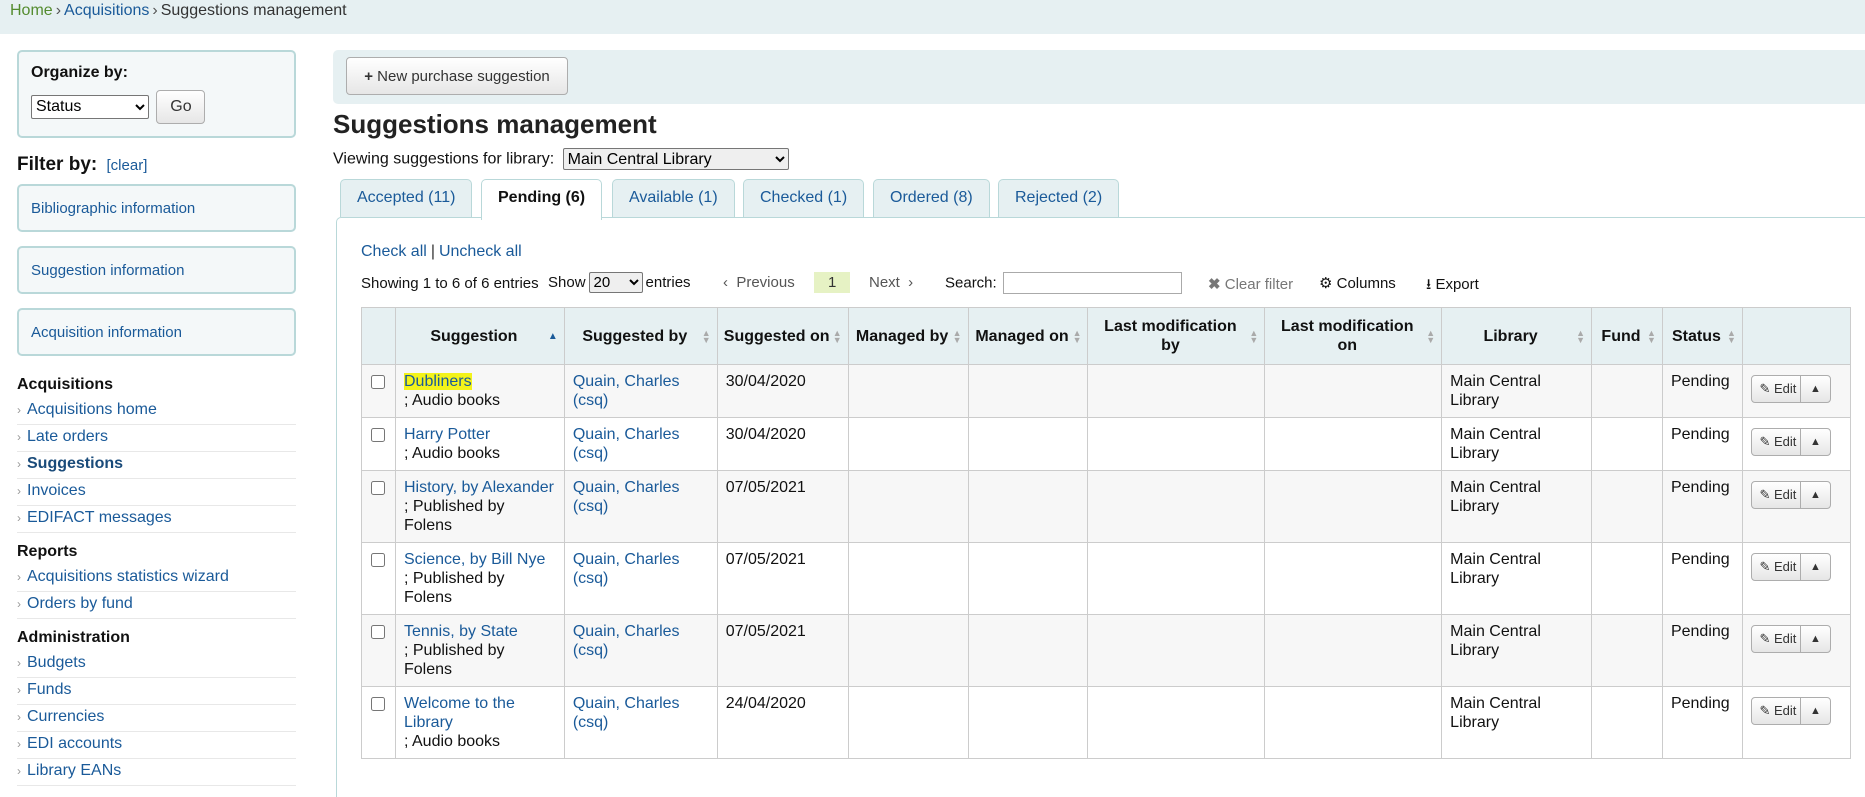 This screenshot has height=797, width=1865. I want to click on tab-pending: Pending (6), so click(542, 199).